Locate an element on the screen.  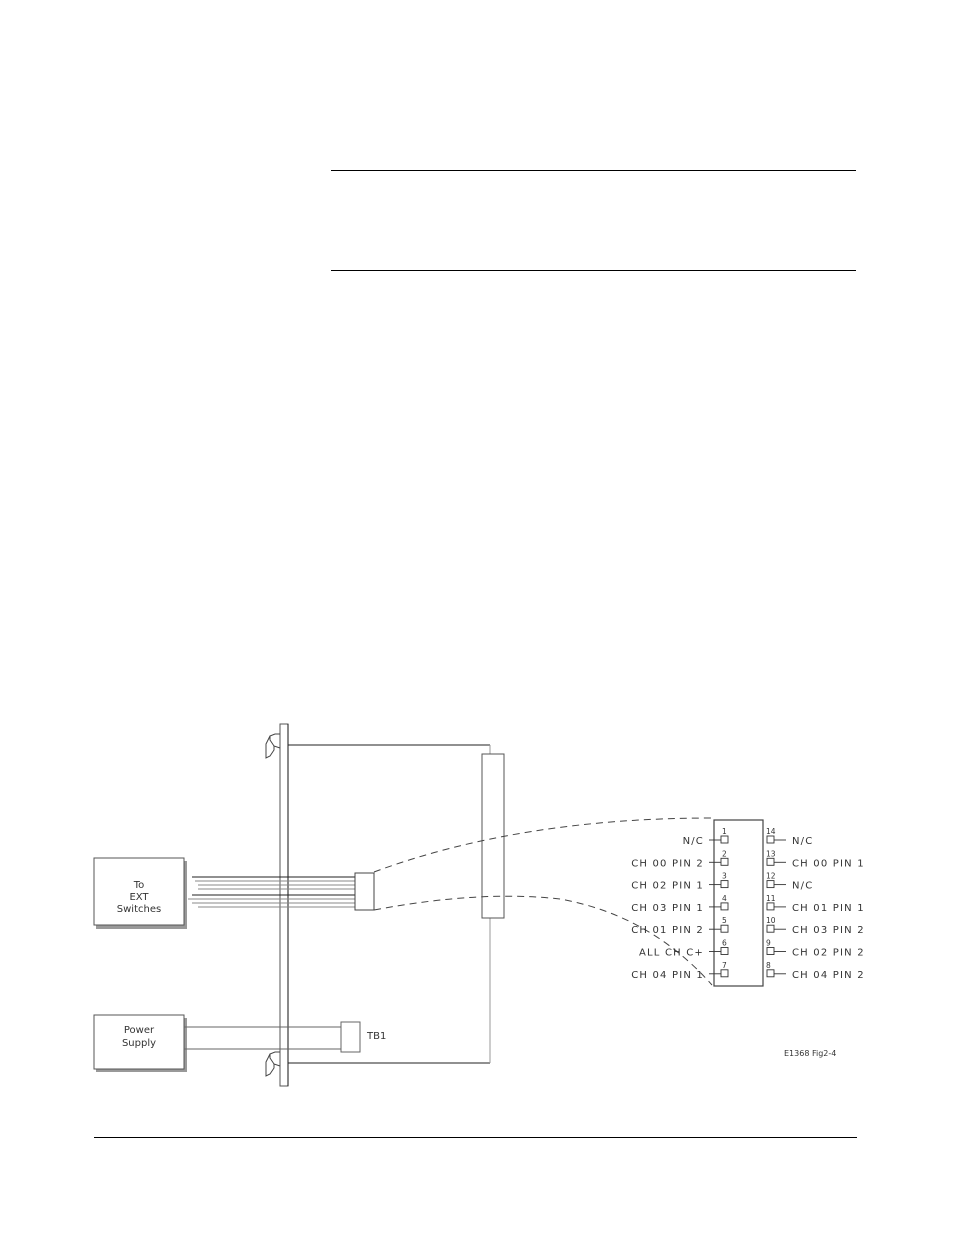
bottom-ejector-handle is located at coordinates (273, 1064).